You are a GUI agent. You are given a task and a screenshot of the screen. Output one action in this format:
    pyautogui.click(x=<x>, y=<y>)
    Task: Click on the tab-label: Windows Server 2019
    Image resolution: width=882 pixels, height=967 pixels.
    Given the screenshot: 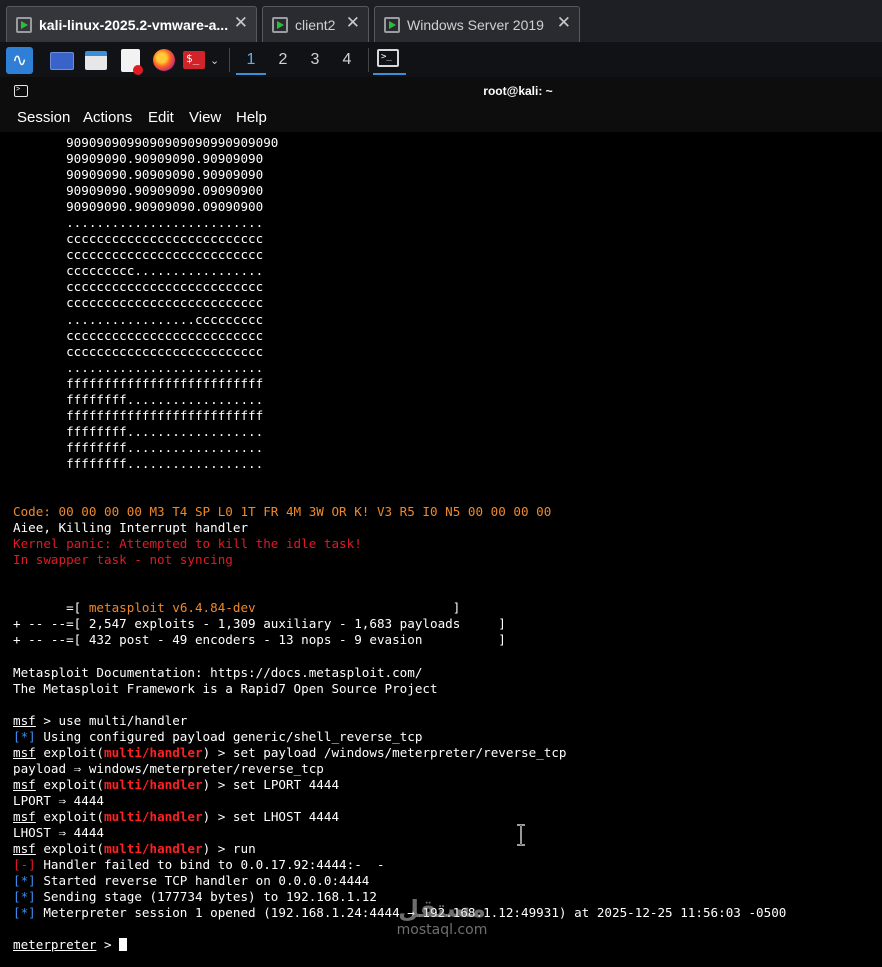 What is the action you would take?
    pyautogui.click(x=475, y=24)
    